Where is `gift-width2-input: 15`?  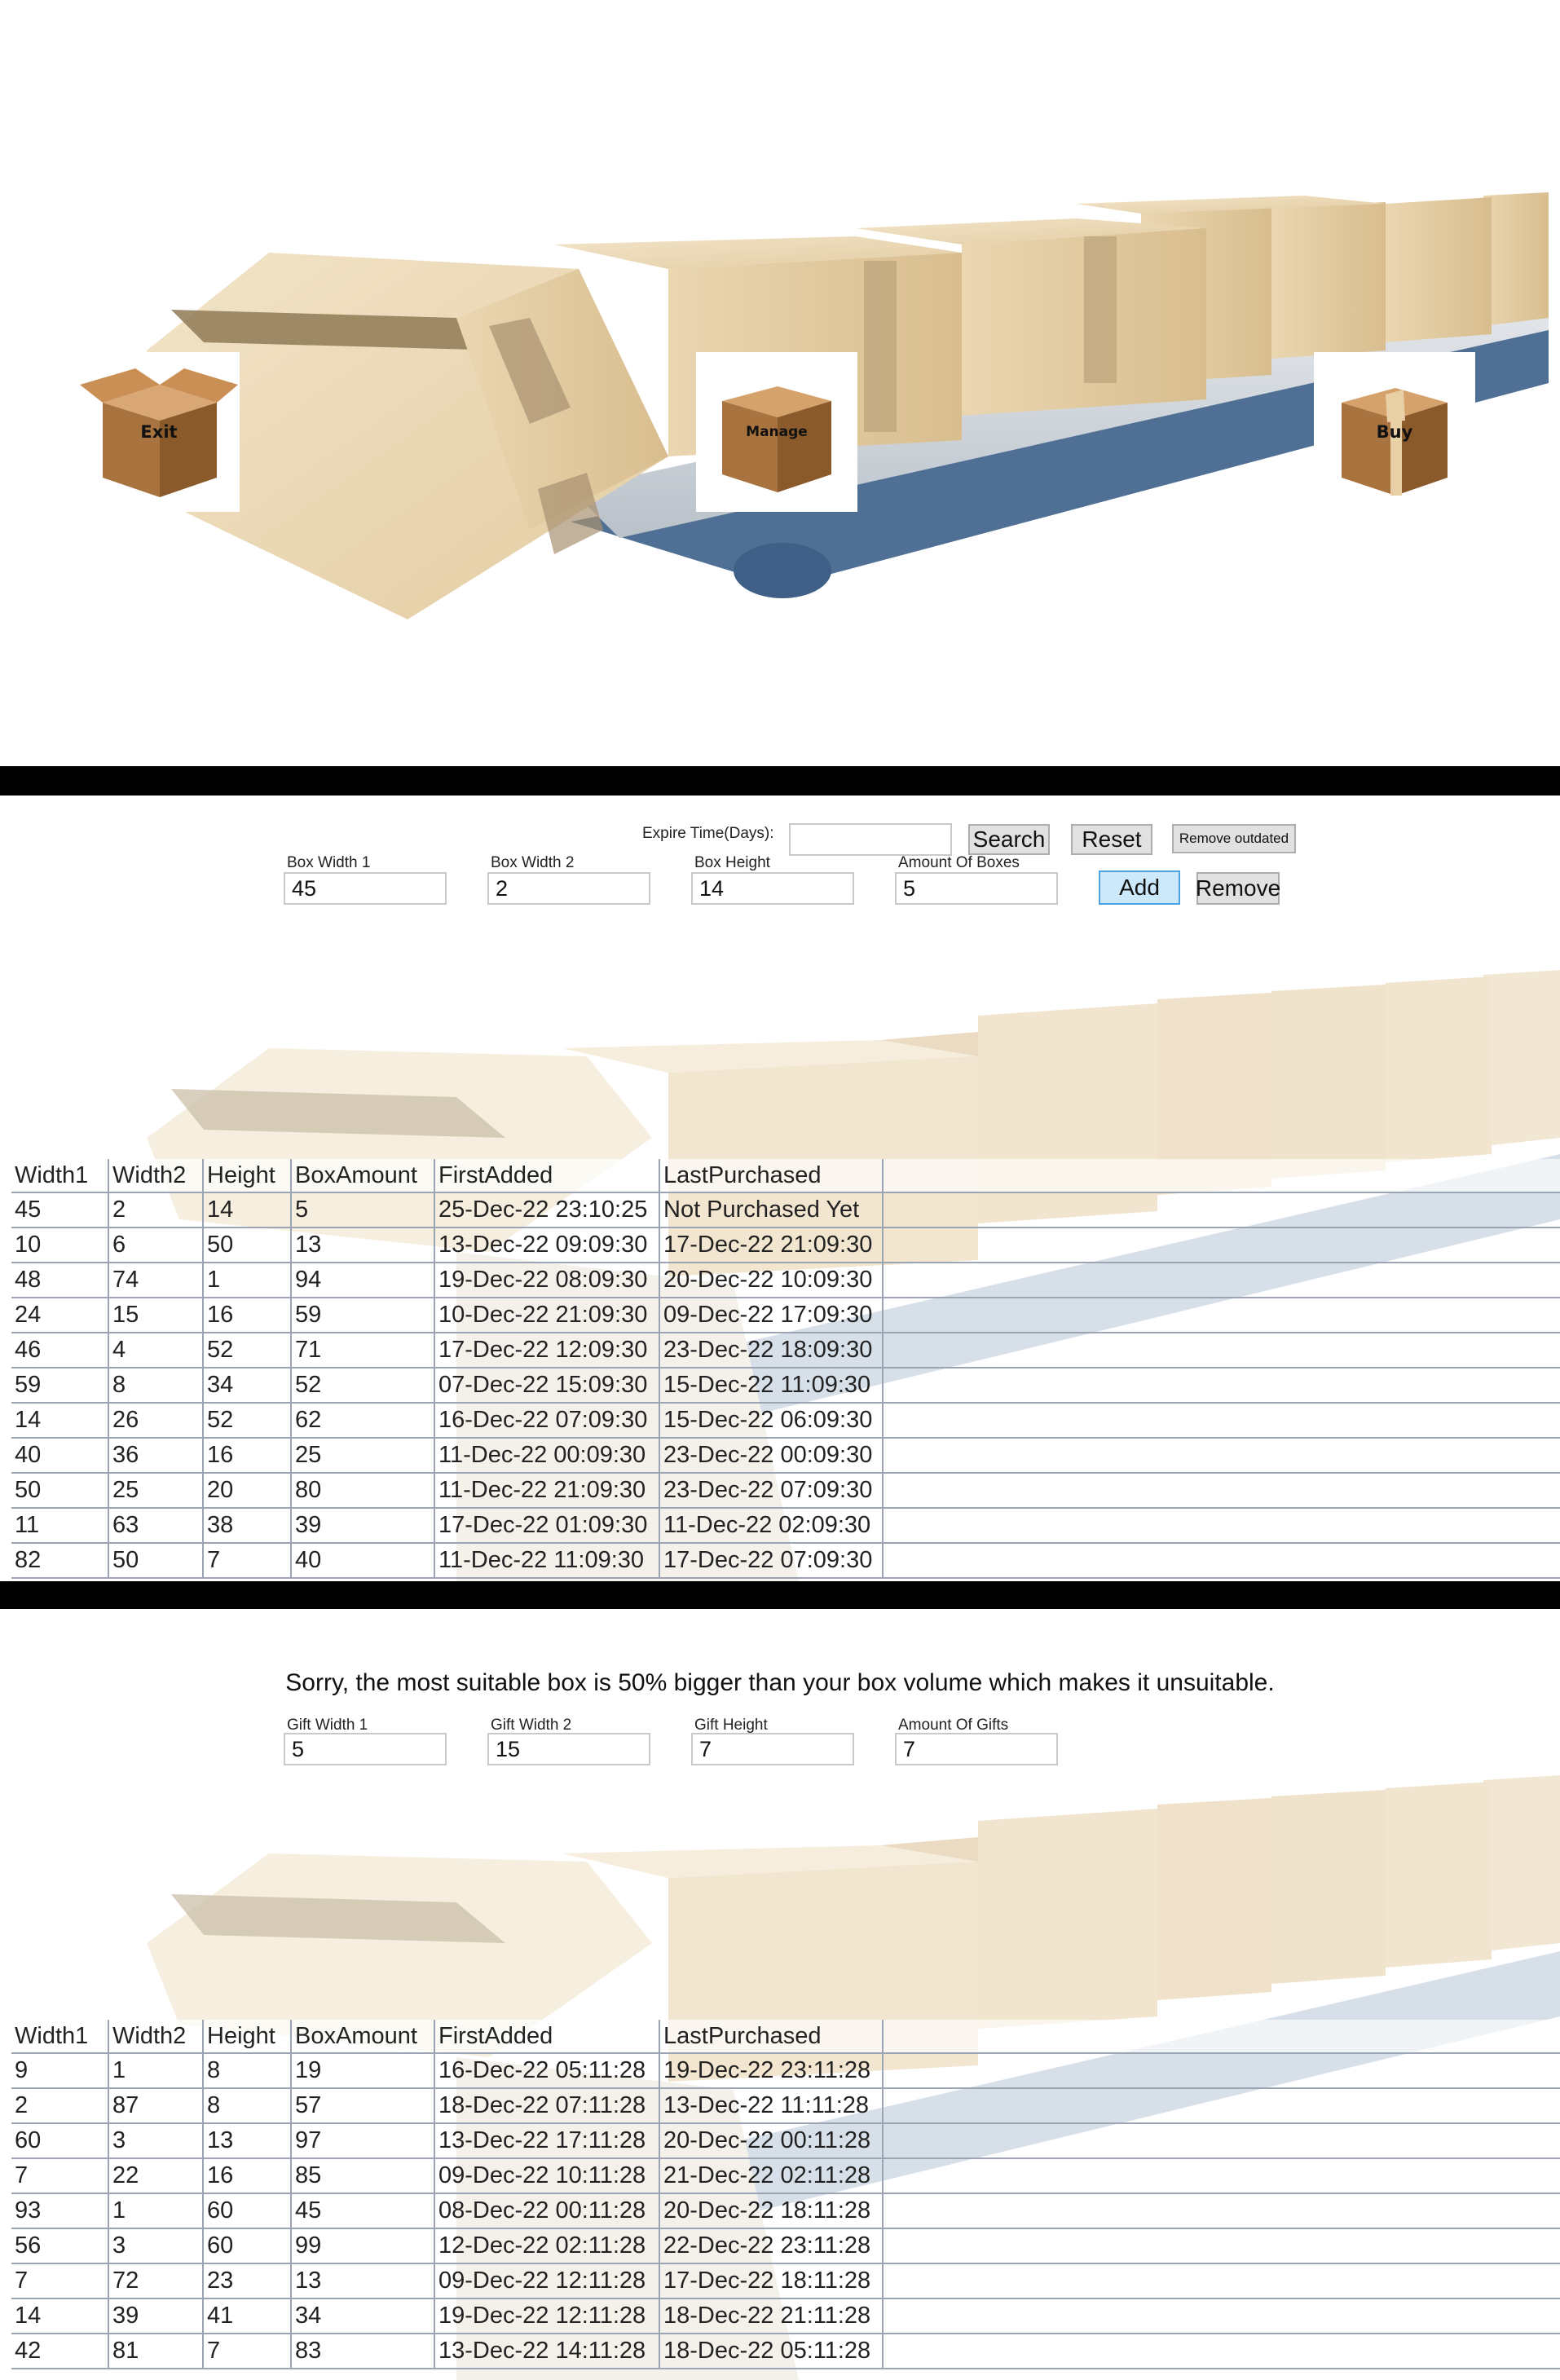
gift-width2-input: 15 is located at coordinates (568, 1749).